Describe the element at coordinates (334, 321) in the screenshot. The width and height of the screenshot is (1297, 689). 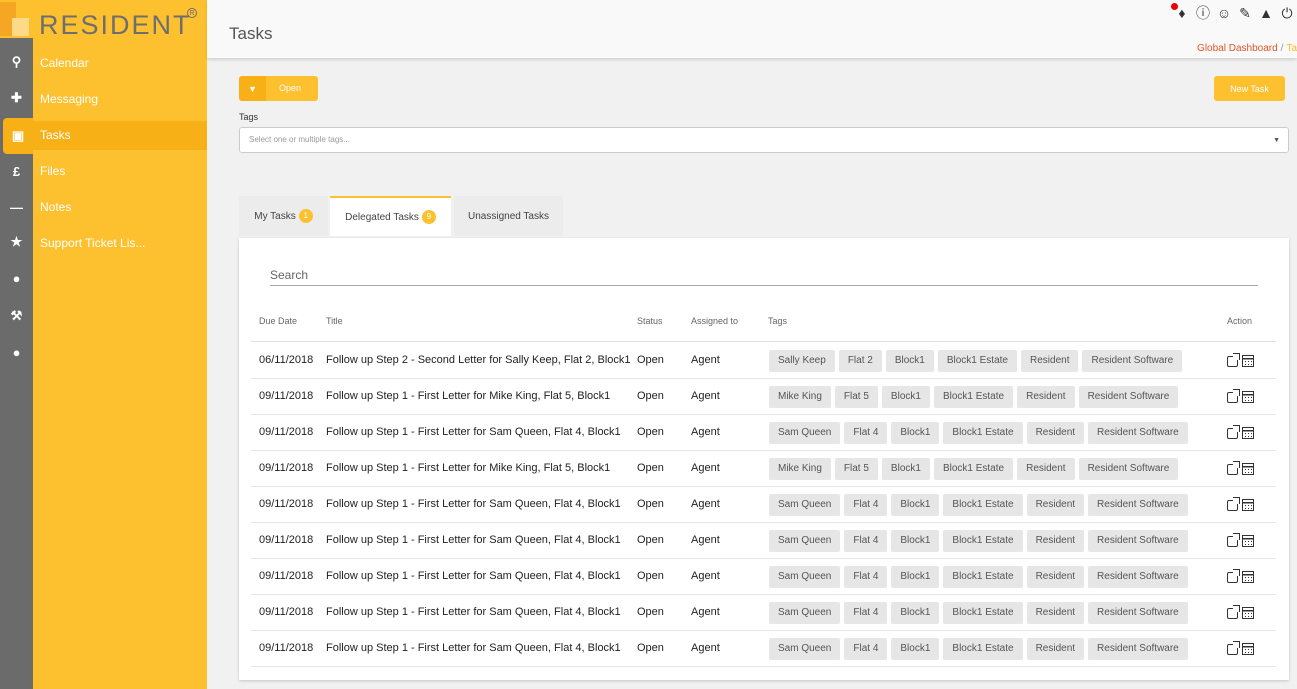
I see `col-title: Title` at that location.